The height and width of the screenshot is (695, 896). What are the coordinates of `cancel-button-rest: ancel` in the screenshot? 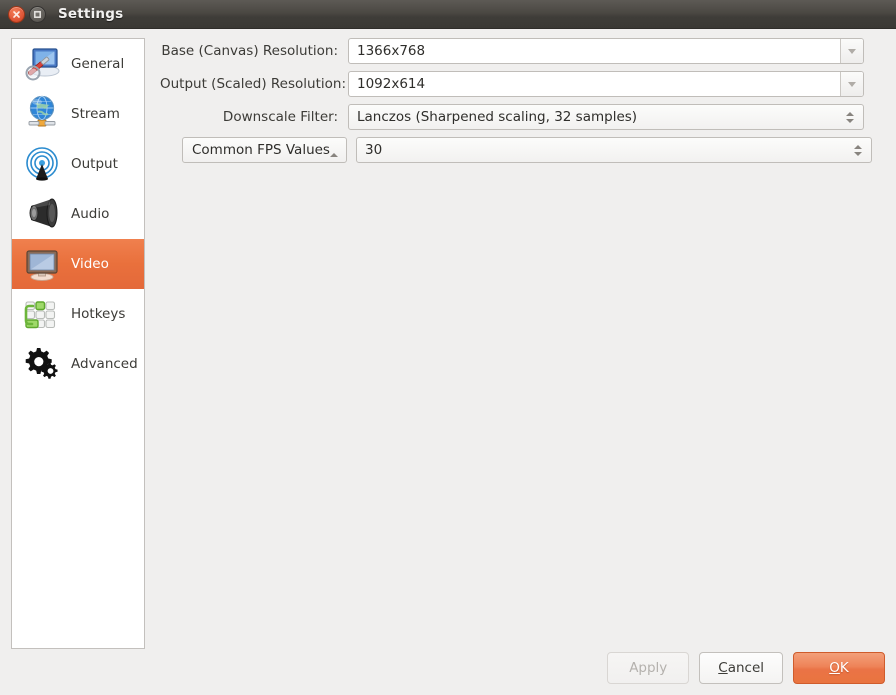 It's located at (745, 668).